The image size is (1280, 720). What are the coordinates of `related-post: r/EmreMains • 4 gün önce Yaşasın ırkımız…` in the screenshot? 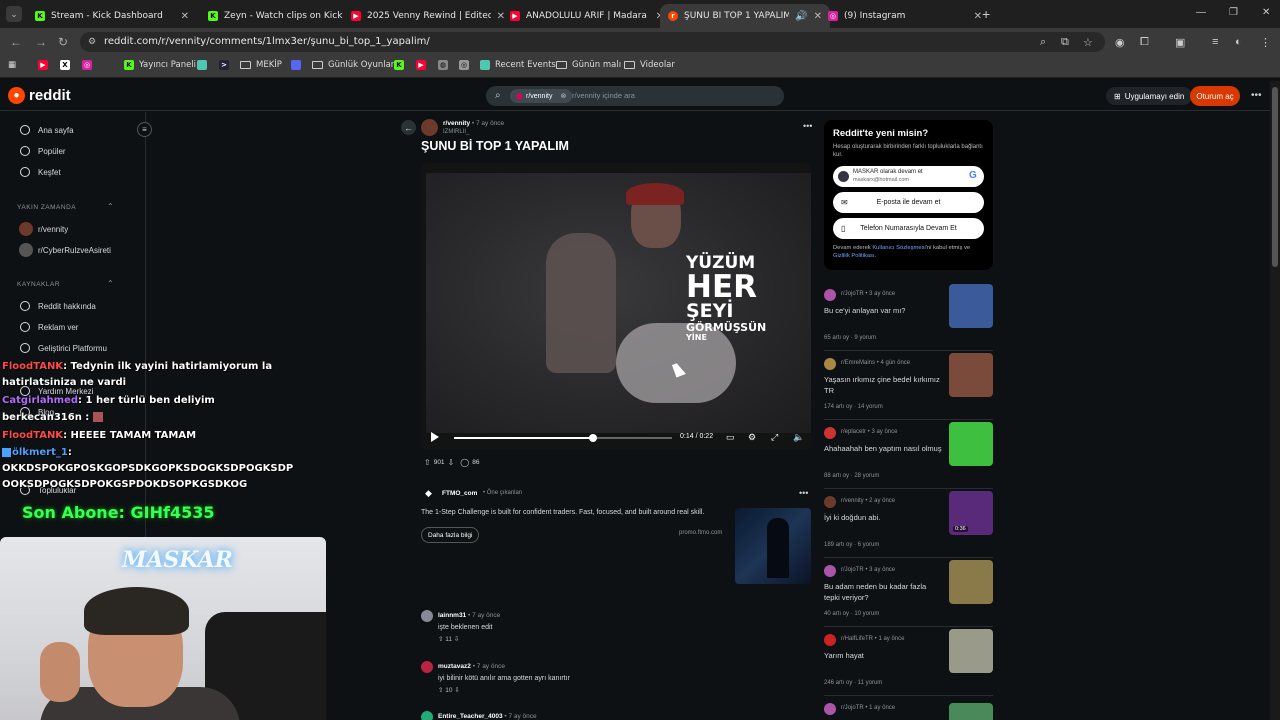 It's located at (908, 385).